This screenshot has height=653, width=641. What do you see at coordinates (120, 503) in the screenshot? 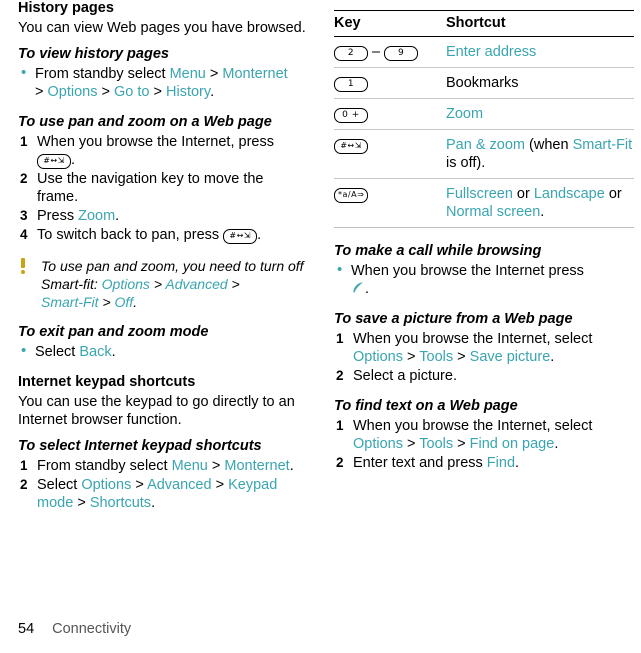
I see `link-shortcuts: Shortcuts` at bounding box center [120, 503].